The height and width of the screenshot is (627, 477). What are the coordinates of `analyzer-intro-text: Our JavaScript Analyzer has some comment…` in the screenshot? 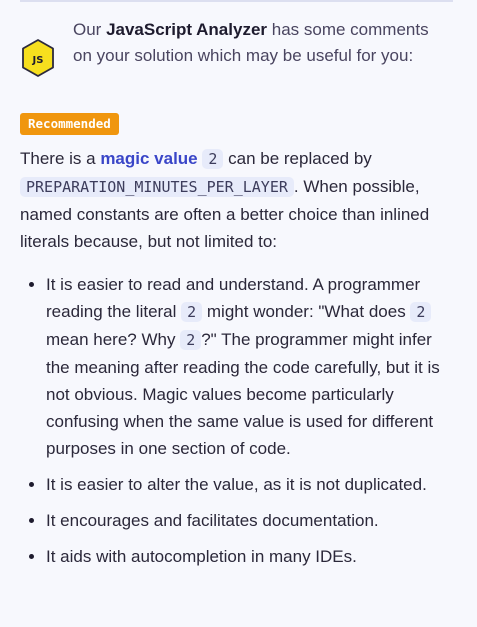 It's located at (251, 42).